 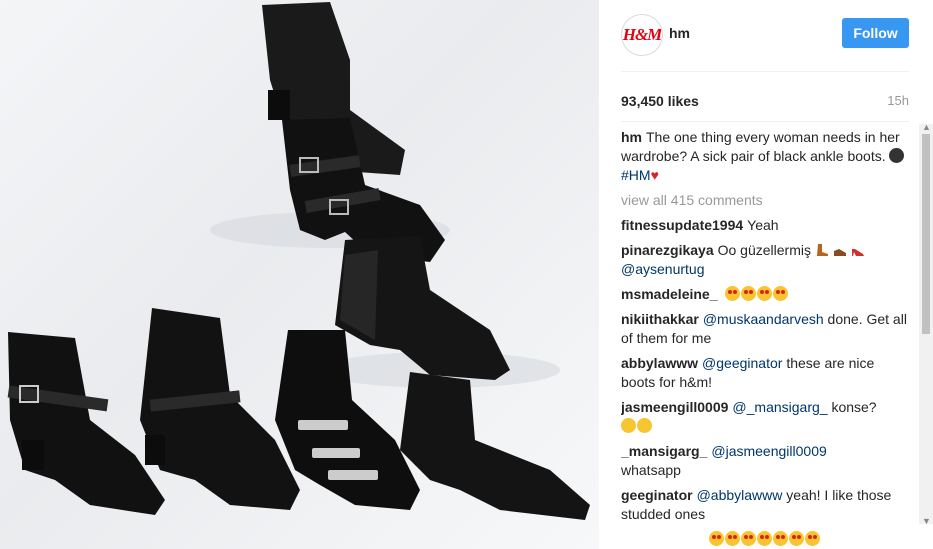 What do you see at coordinates (682, 225) in the screenshot?
I see `comment-username: fitnessupdate1994` at bounding box center [682, 225].